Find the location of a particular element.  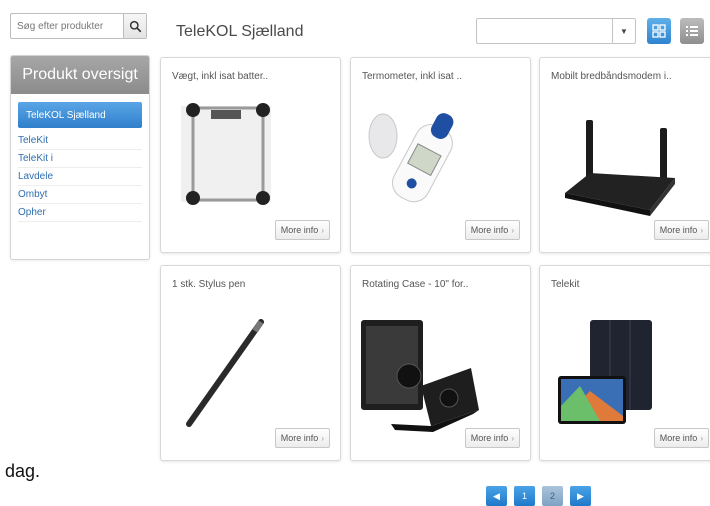

sidebar-item-opher: Opher is located at coordinates (80, 213).